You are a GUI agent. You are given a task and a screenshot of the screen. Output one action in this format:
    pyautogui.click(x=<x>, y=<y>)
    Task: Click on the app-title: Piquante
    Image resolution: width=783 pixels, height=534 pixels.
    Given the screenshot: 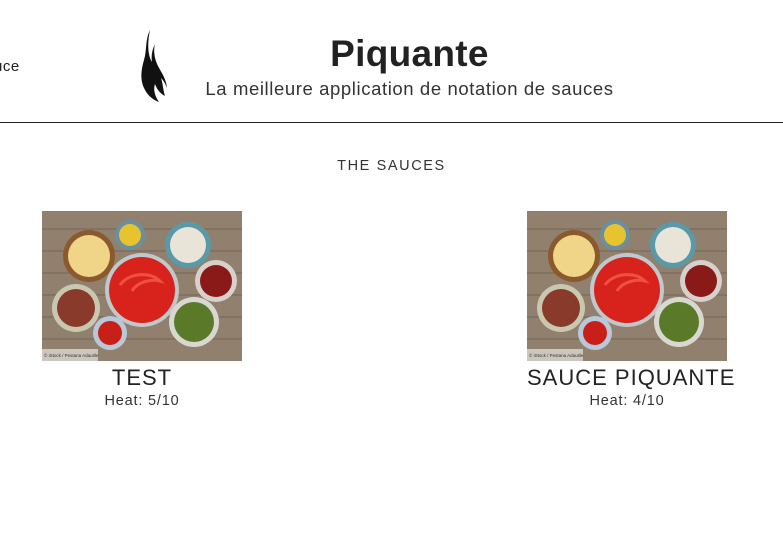 What is the action you would take?
    pyautogui.click(x=409, y=53)
    